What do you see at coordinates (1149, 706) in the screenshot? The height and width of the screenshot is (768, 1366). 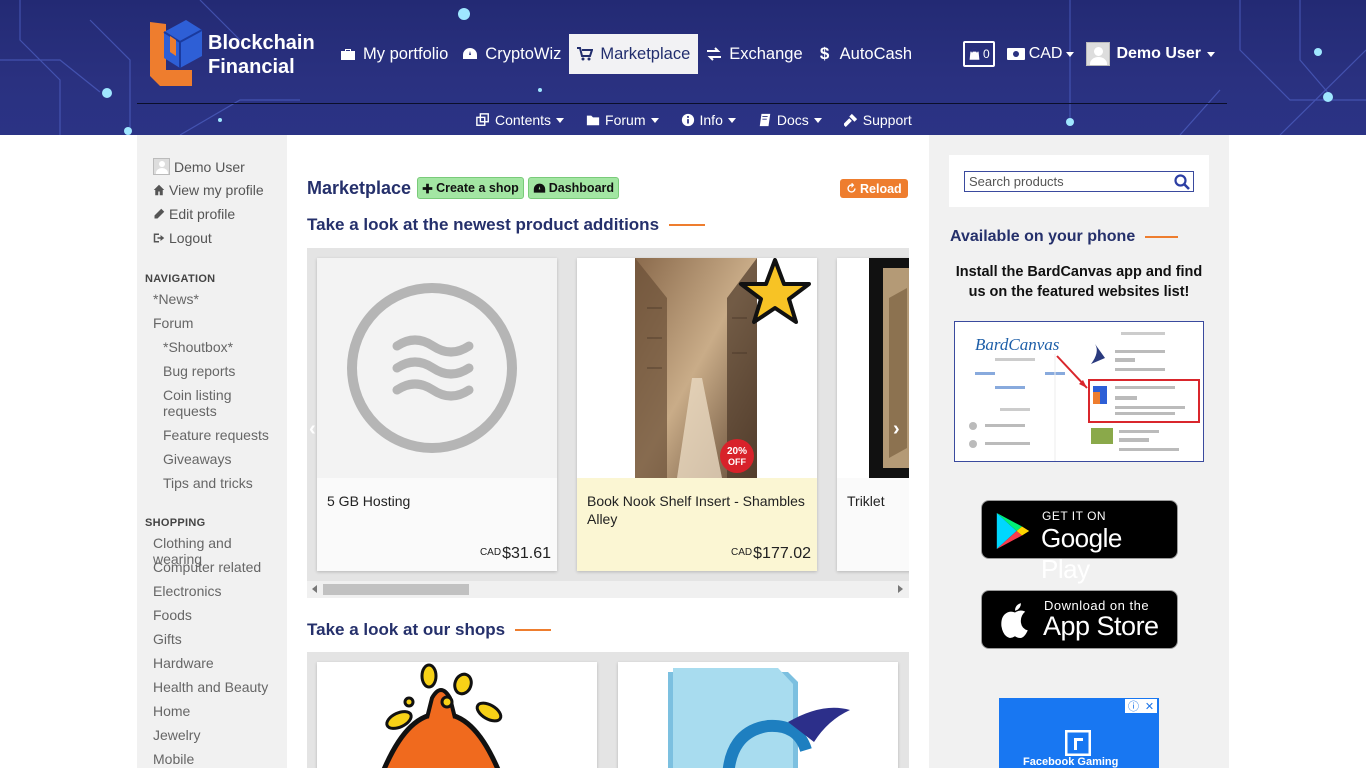 I see `close-icon: ✕` at bounding box center [1149, 706].